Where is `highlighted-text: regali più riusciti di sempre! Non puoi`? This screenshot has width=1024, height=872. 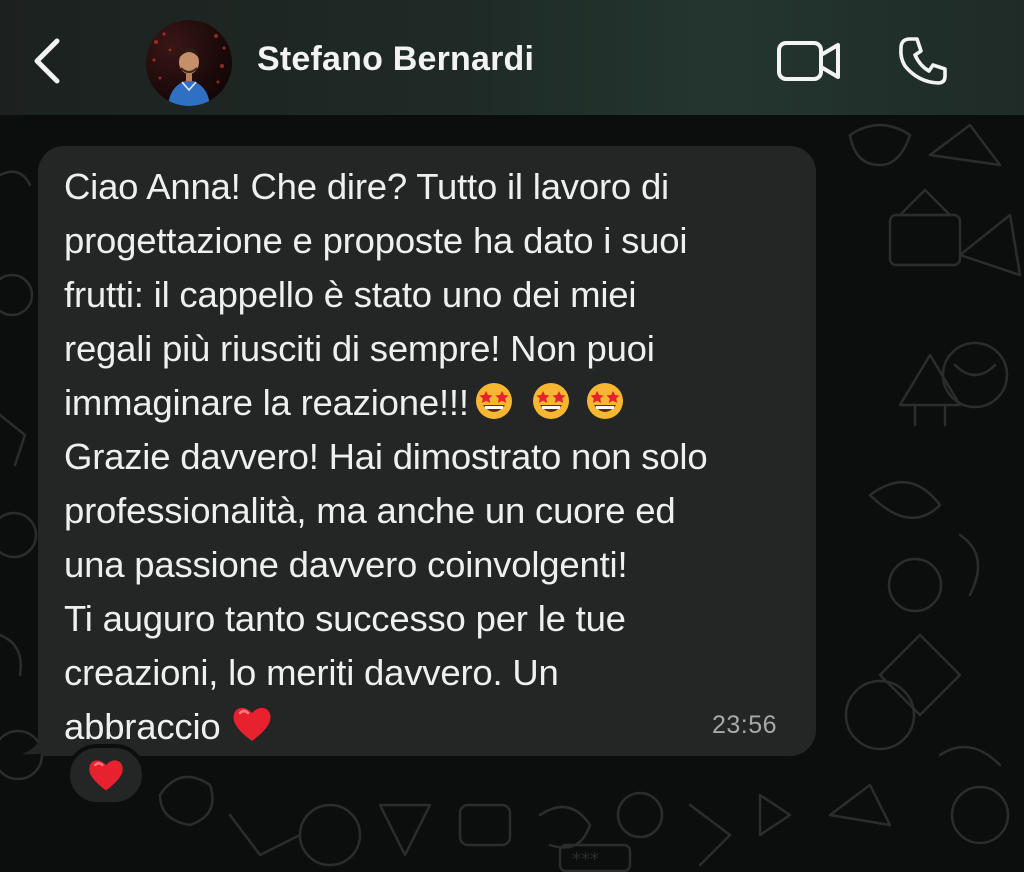 highlighted-text: regali più riusciti di sempre! Non puoi is located at coordinates (359, 349).